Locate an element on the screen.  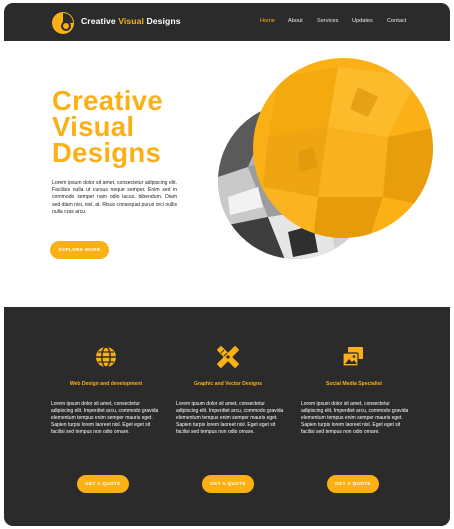
nav-services: Services is located at coordinates (327, 21).